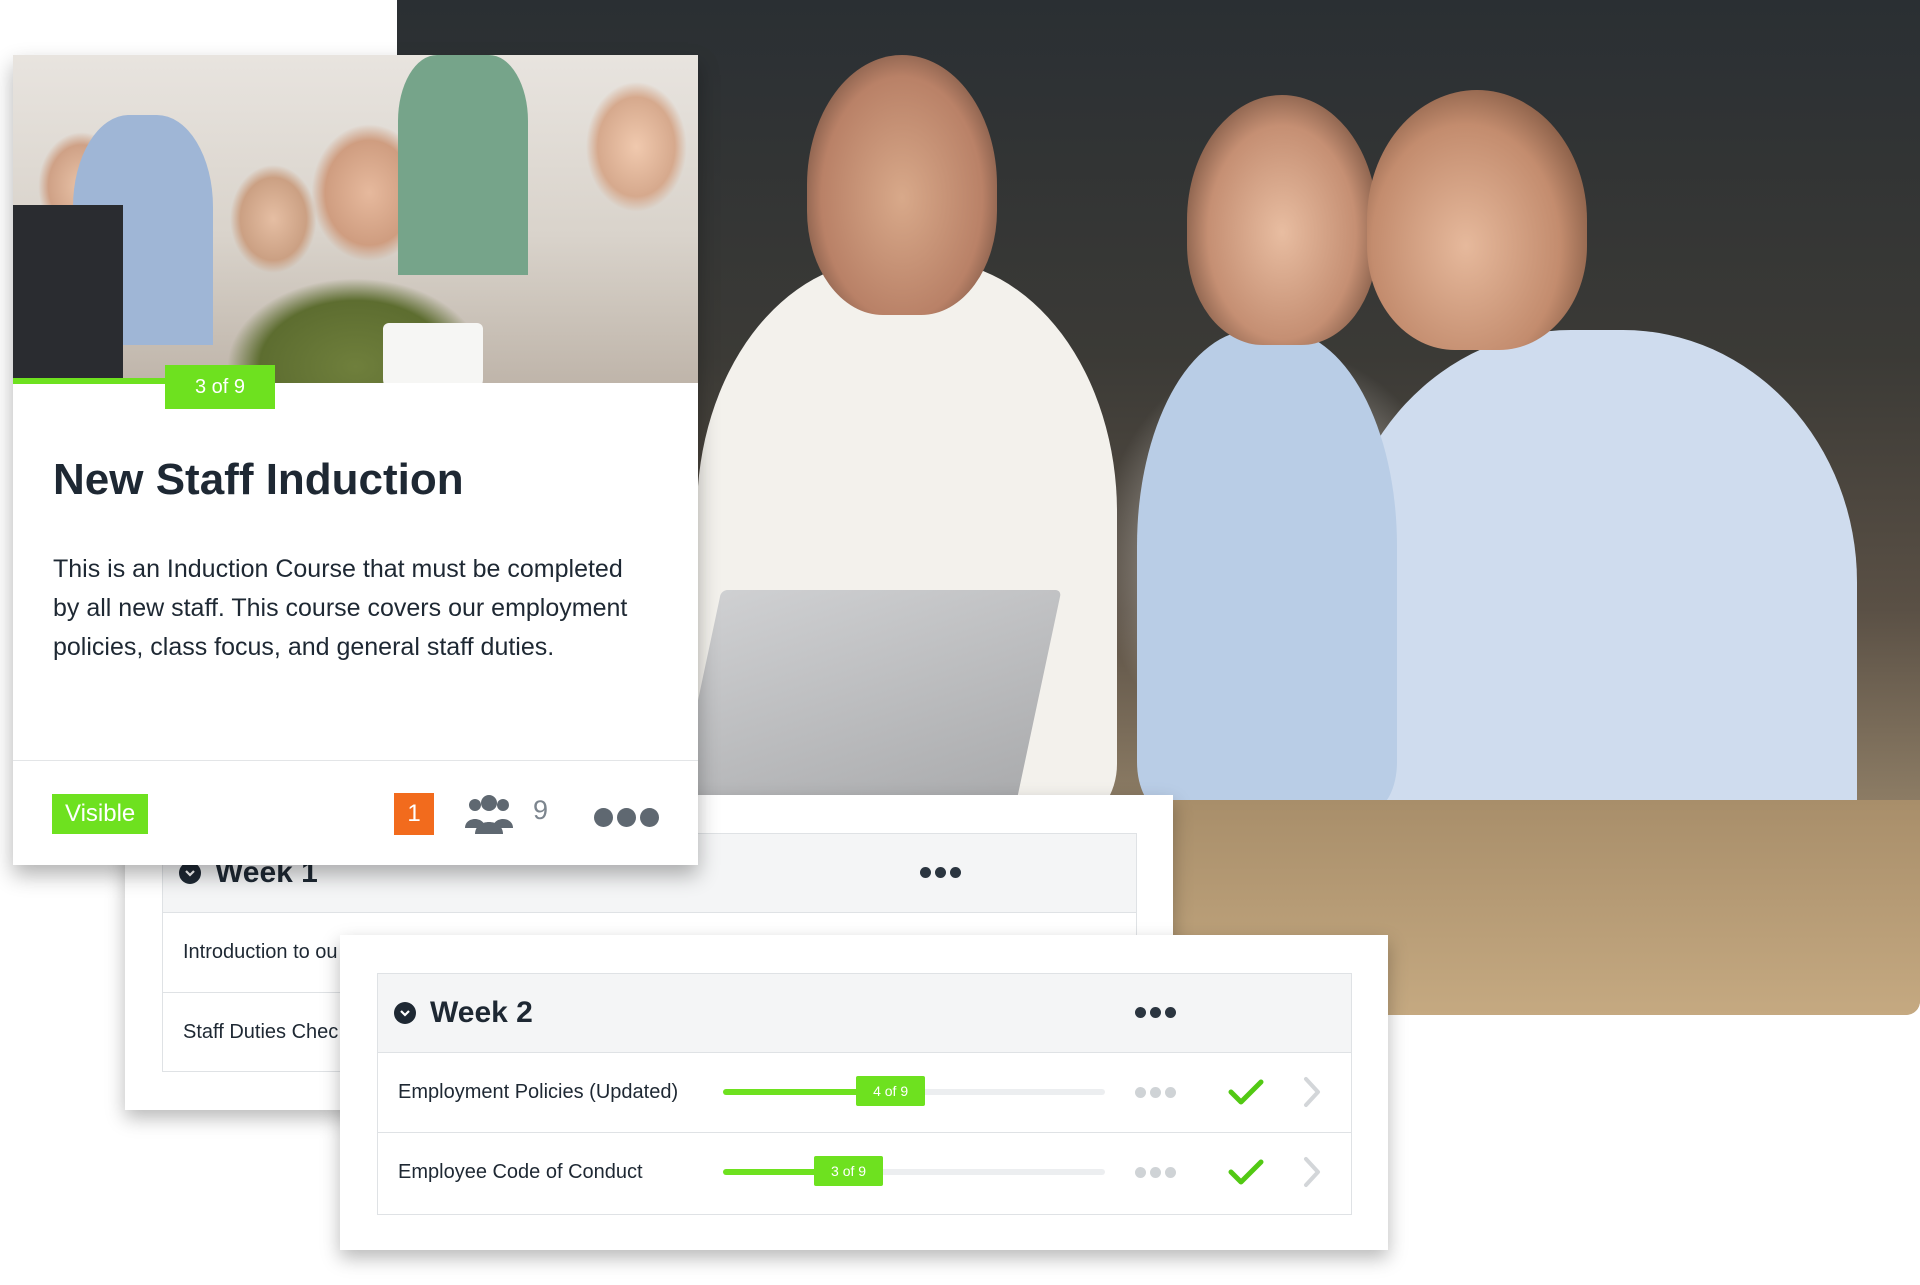 This screenshot has width=1920, height=1285. What do you see at coordinates (261, 1032) in the screenshot?
I see `lesson-title: Staff Duties Chec` at bounding box center [261, 1032].